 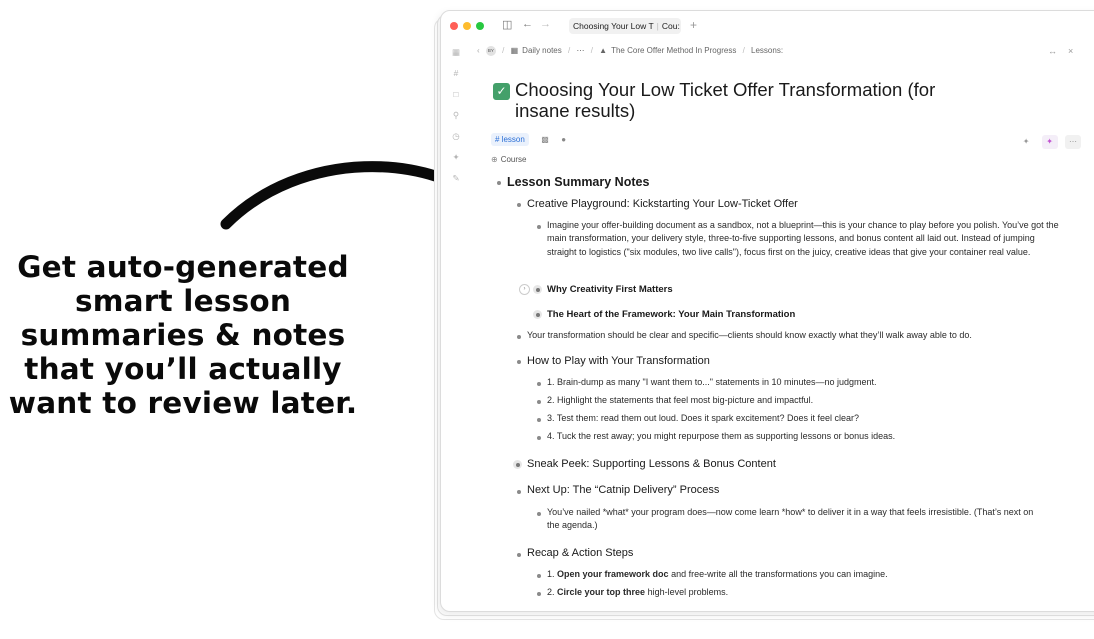 What do you see at coordinates (183, 369) in the screenshot?
I see `promo-line: that you’ll actually` at bounding box center [183, 369].